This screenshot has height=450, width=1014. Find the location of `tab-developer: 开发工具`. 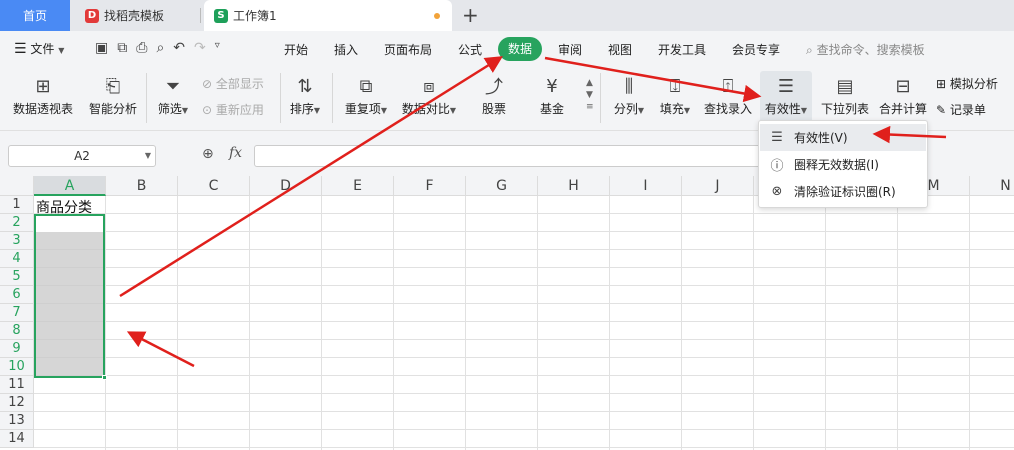

tab-developer: 开发工具 is located at coordinates (682, 49).